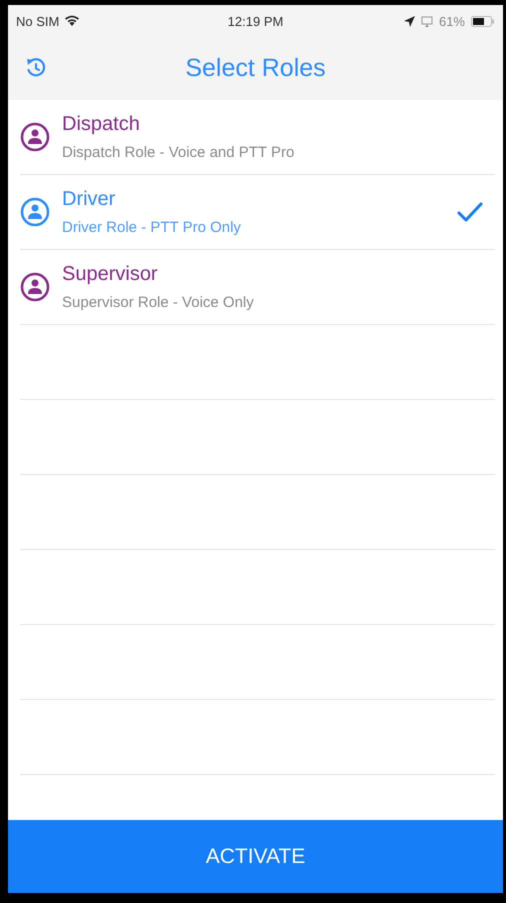  What do you see at coordinates (178, 152) in the screenshot?
I see `role-description: Dispatch Role - Voice and PTT Pro` at bounding box center [178, 152].